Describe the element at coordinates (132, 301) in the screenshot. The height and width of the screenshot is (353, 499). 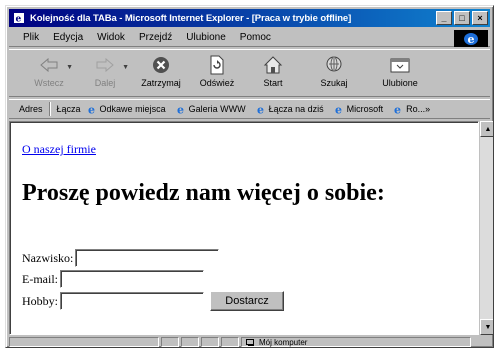
I see `hobby-input` at that location.